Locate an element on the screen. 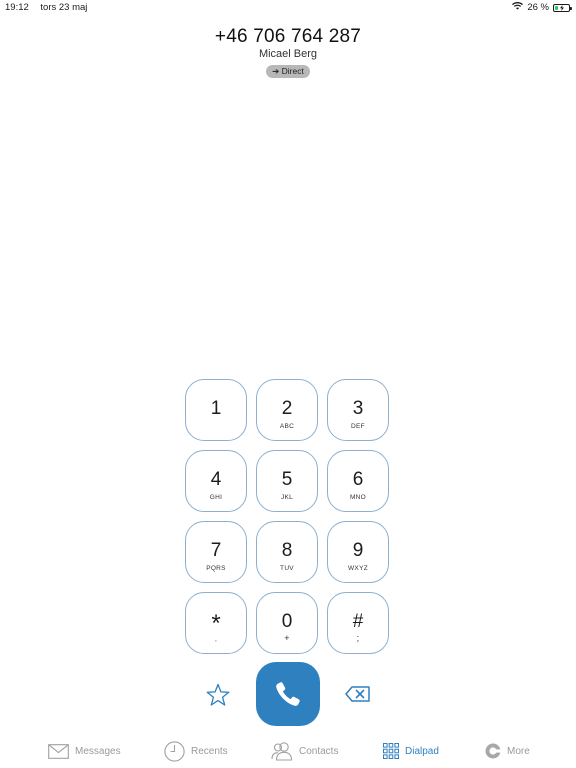 The height and width of the screenshot is (768, 576). status-date: tors 23 maj is located at coordinates (64, 7).